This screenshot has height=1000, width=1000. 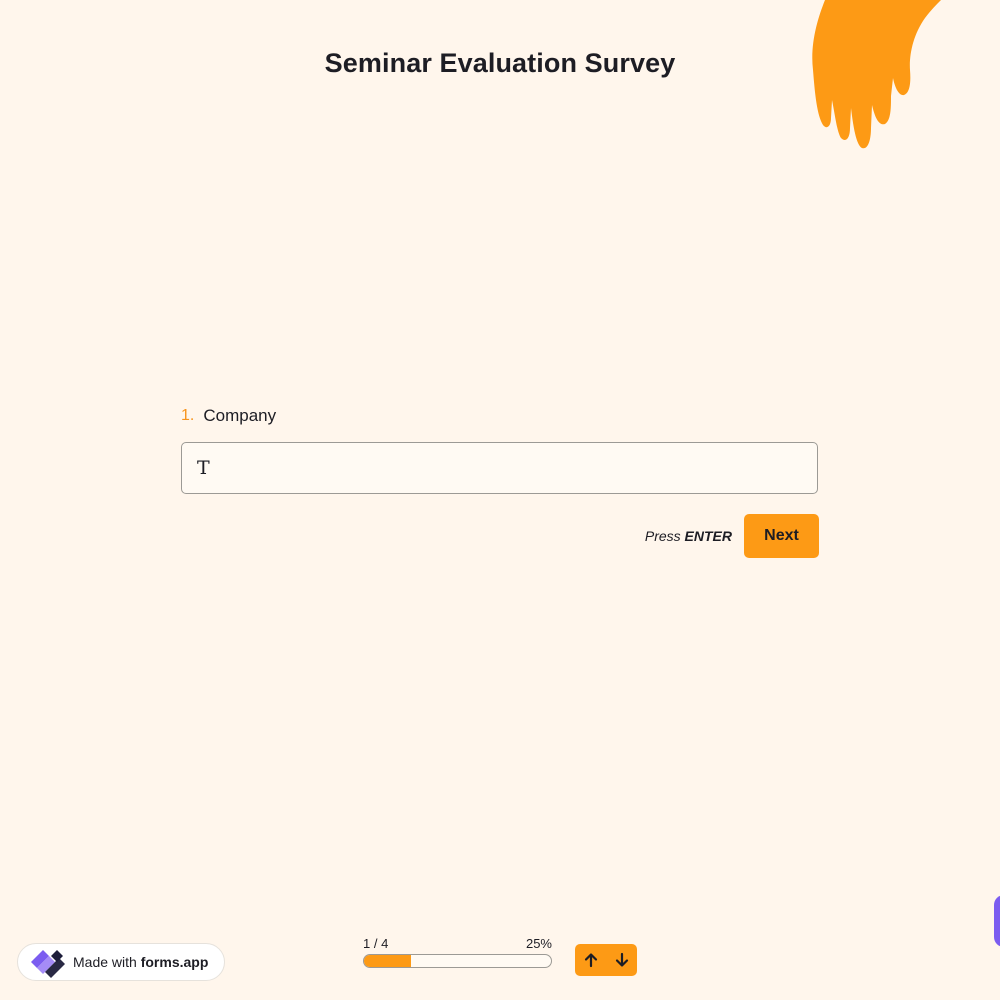 I want to click on question-block: 1. Company Press ENTER Next, so click(x=500, y=481).